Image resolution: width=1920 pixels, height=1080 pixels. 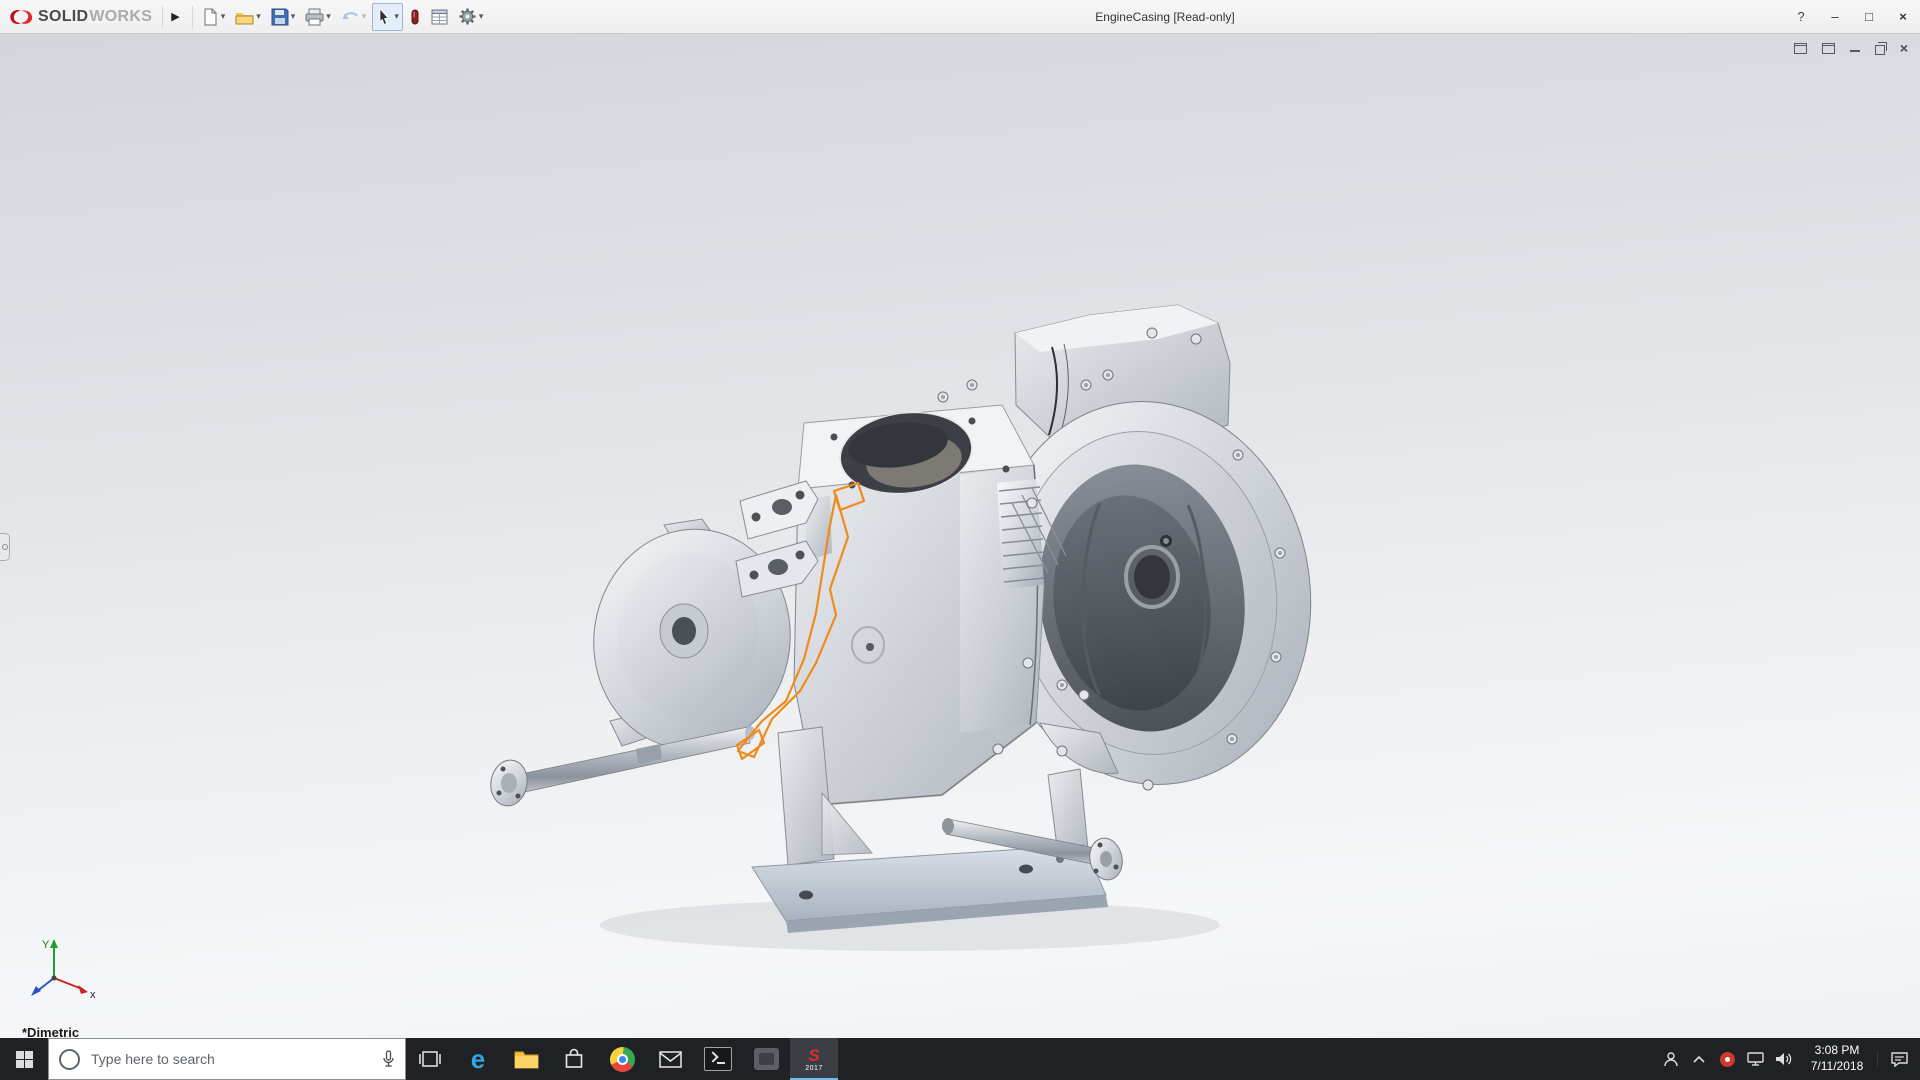 I want to click on taskbar-clock: 3:08 PM 7/11/2018, so click(x=1837, y=1058).